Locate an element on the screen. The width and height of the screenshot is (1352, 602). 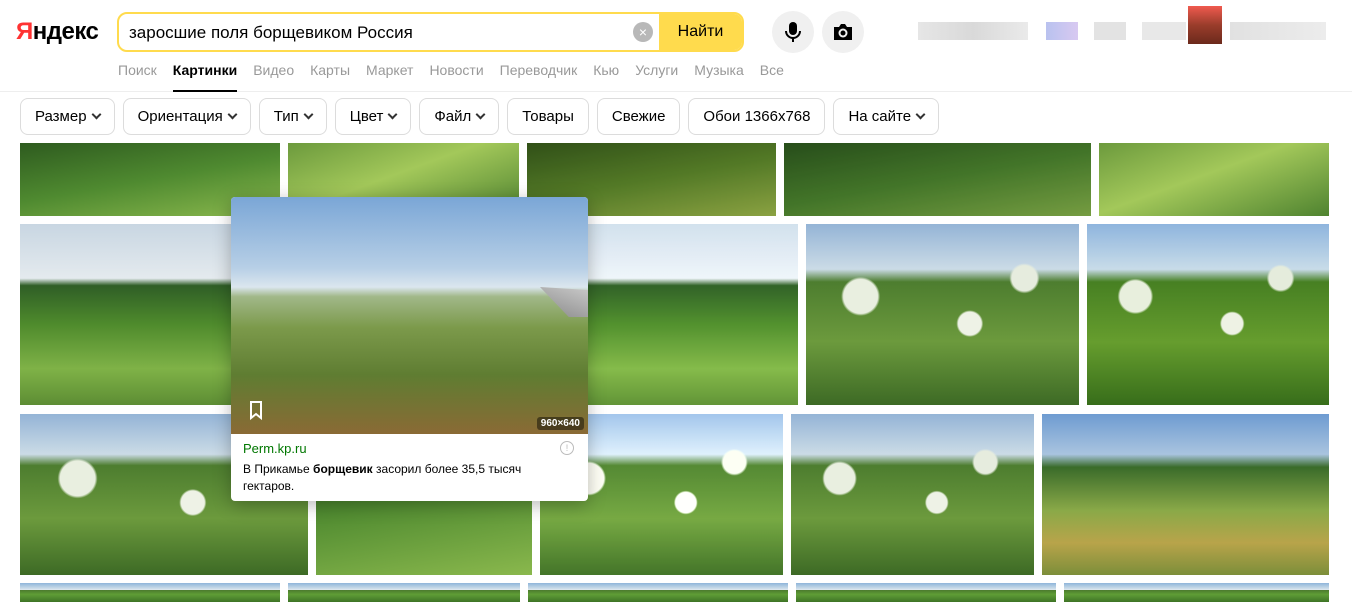
nav-music: Музыка is located at coordinates (719, 77).